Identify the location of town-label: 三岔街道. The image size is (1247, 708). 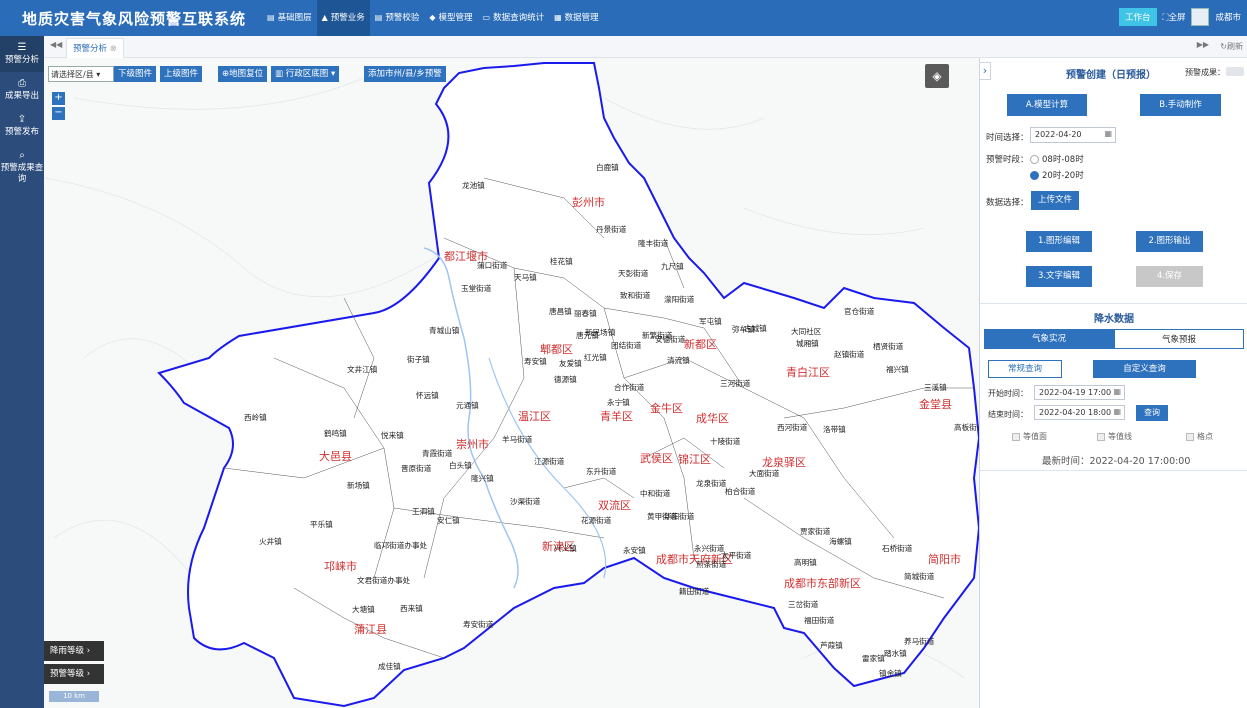
(803, 604).